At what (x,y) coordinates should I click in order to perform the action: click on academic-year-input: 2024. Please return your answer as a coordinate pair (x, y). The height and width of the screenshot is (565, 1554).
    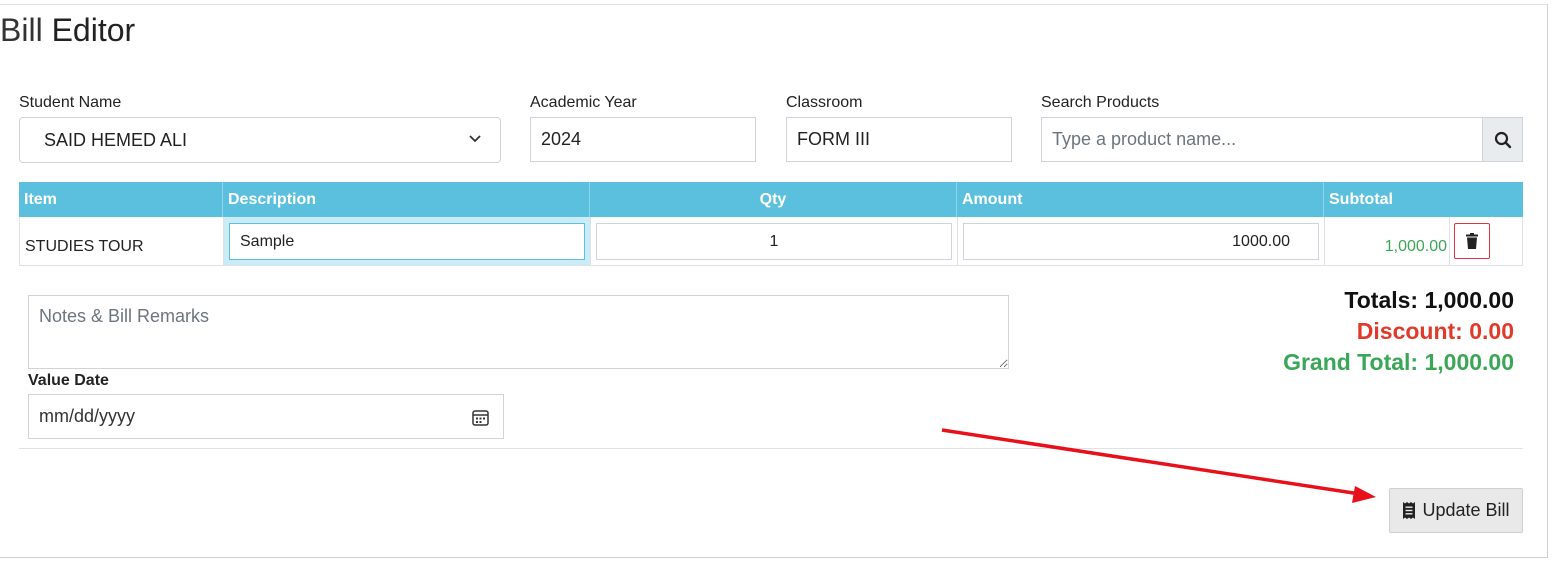
    Looking at the image, I should click on (643, 139).